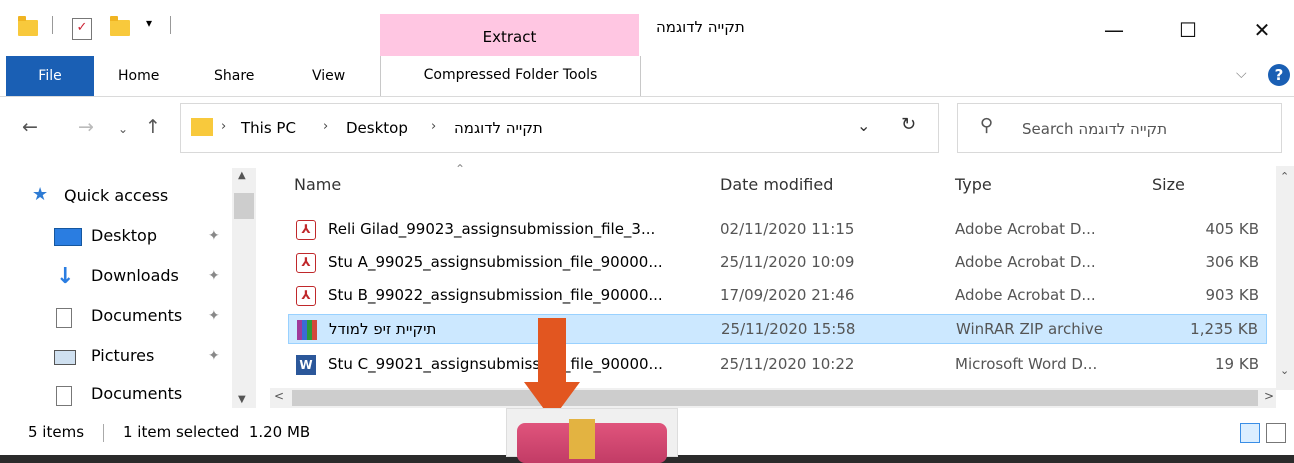 The width and height of the screenshot is (1294, 463). What do you see at coordinates (50, 76) in the screenshot?
I see `tab-file: File` at bounding box center [50, 76].